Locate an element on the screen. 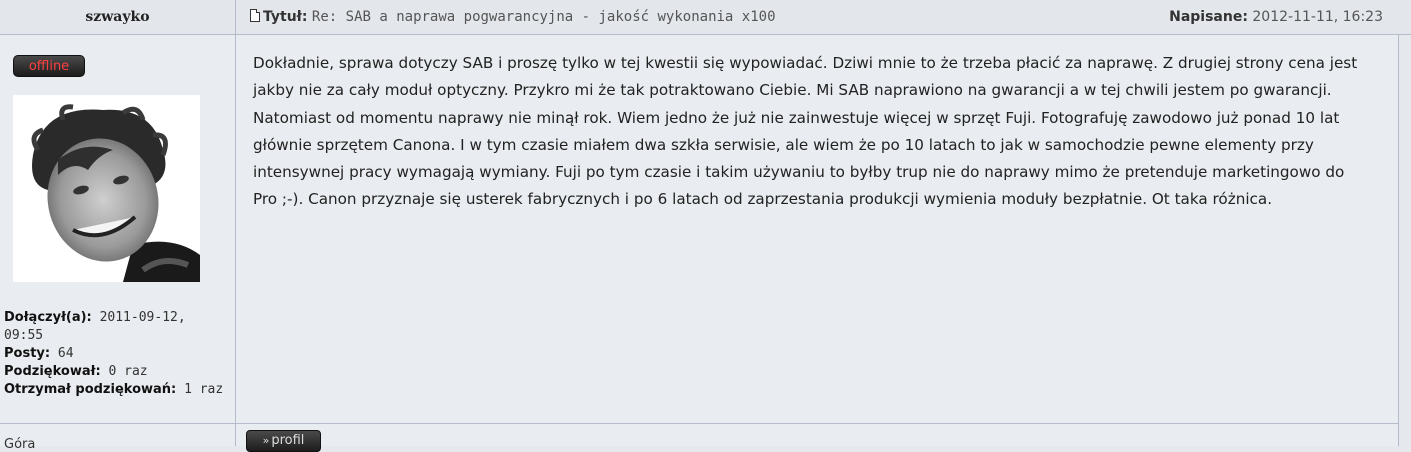 This screenshot has width=1411, height=452. document-icon is located at coordinates (255, 15).